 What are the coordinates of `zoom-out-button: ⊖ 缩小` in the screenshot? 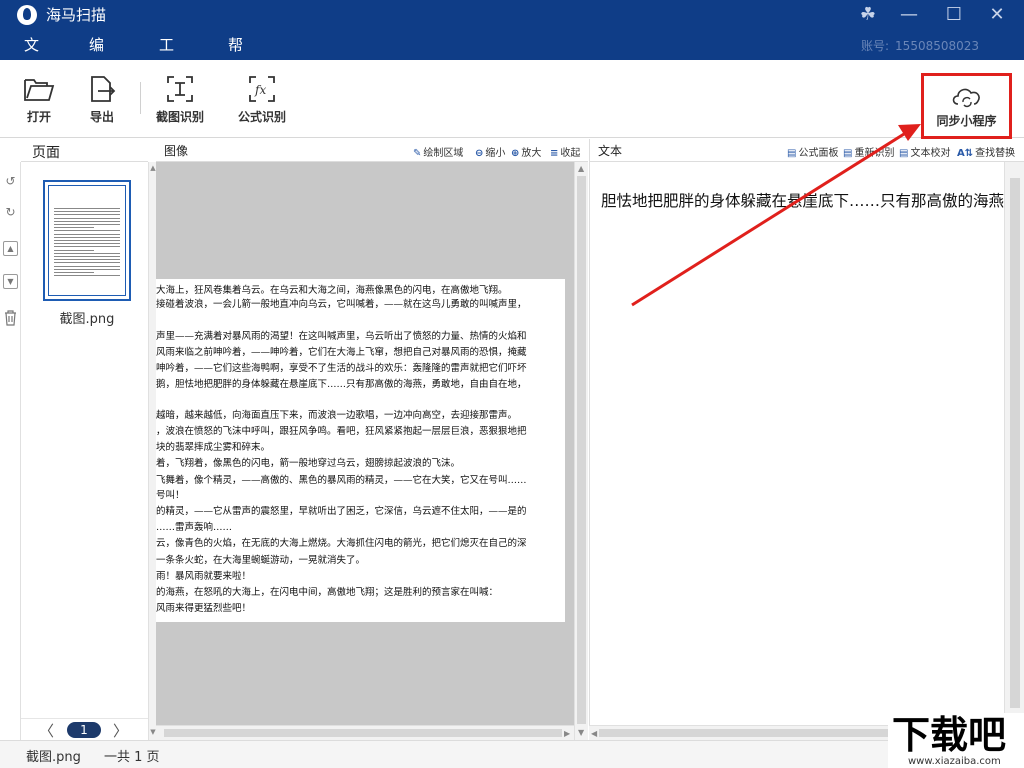 It's located at (490, 151).